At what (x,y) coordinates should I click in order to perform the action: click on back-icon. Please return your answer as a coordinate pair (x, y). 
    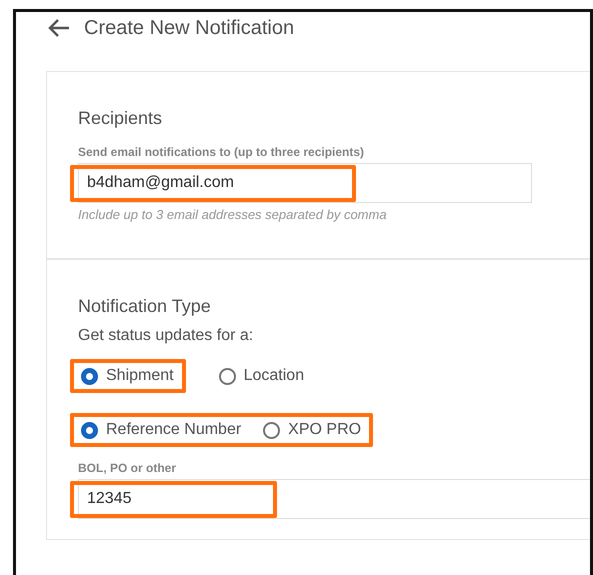
    Looking at the image, I should click on (59, 28).